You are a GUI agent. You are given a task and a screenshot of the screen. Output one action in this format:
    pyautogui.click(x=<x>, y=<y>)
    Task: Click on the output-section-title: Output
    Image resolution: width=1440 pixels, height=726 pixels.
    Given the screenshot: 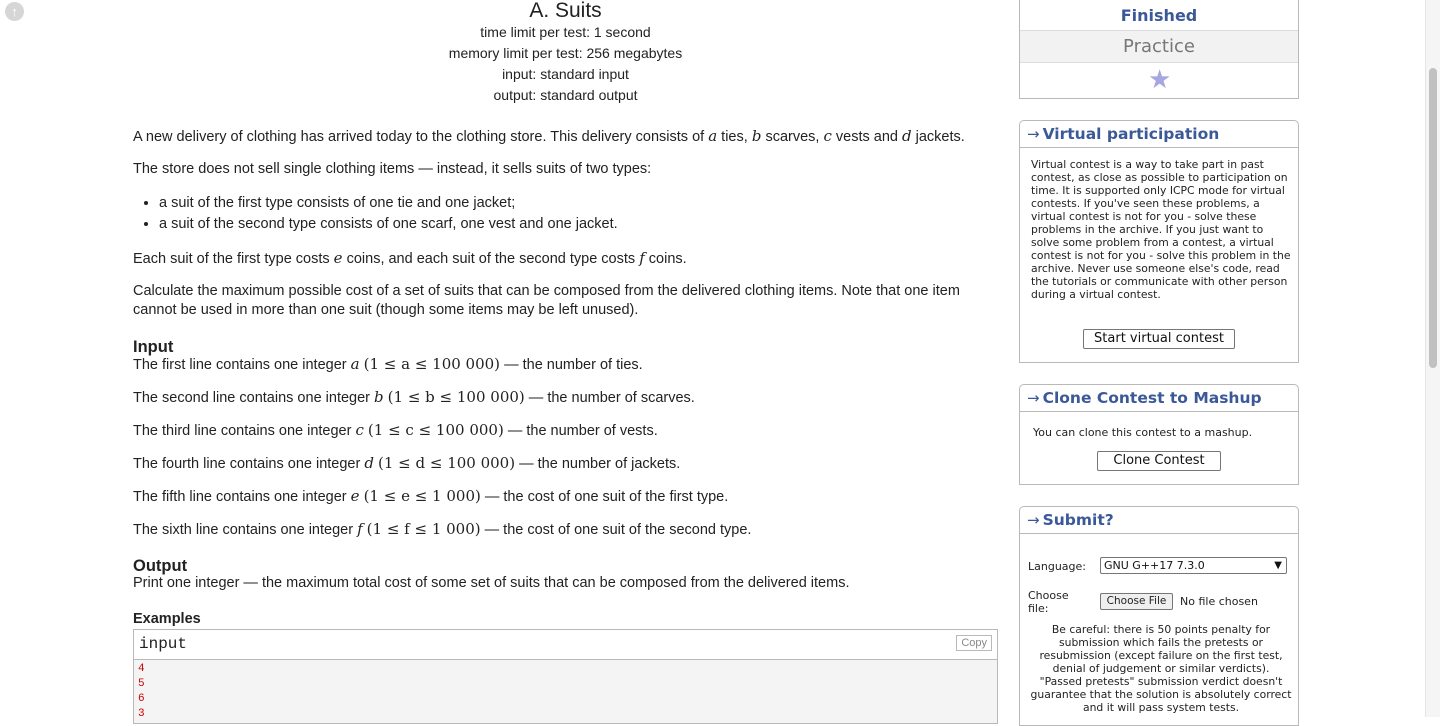 What is the action you would take?
    pyautogui.click(x=160, y=566)
    